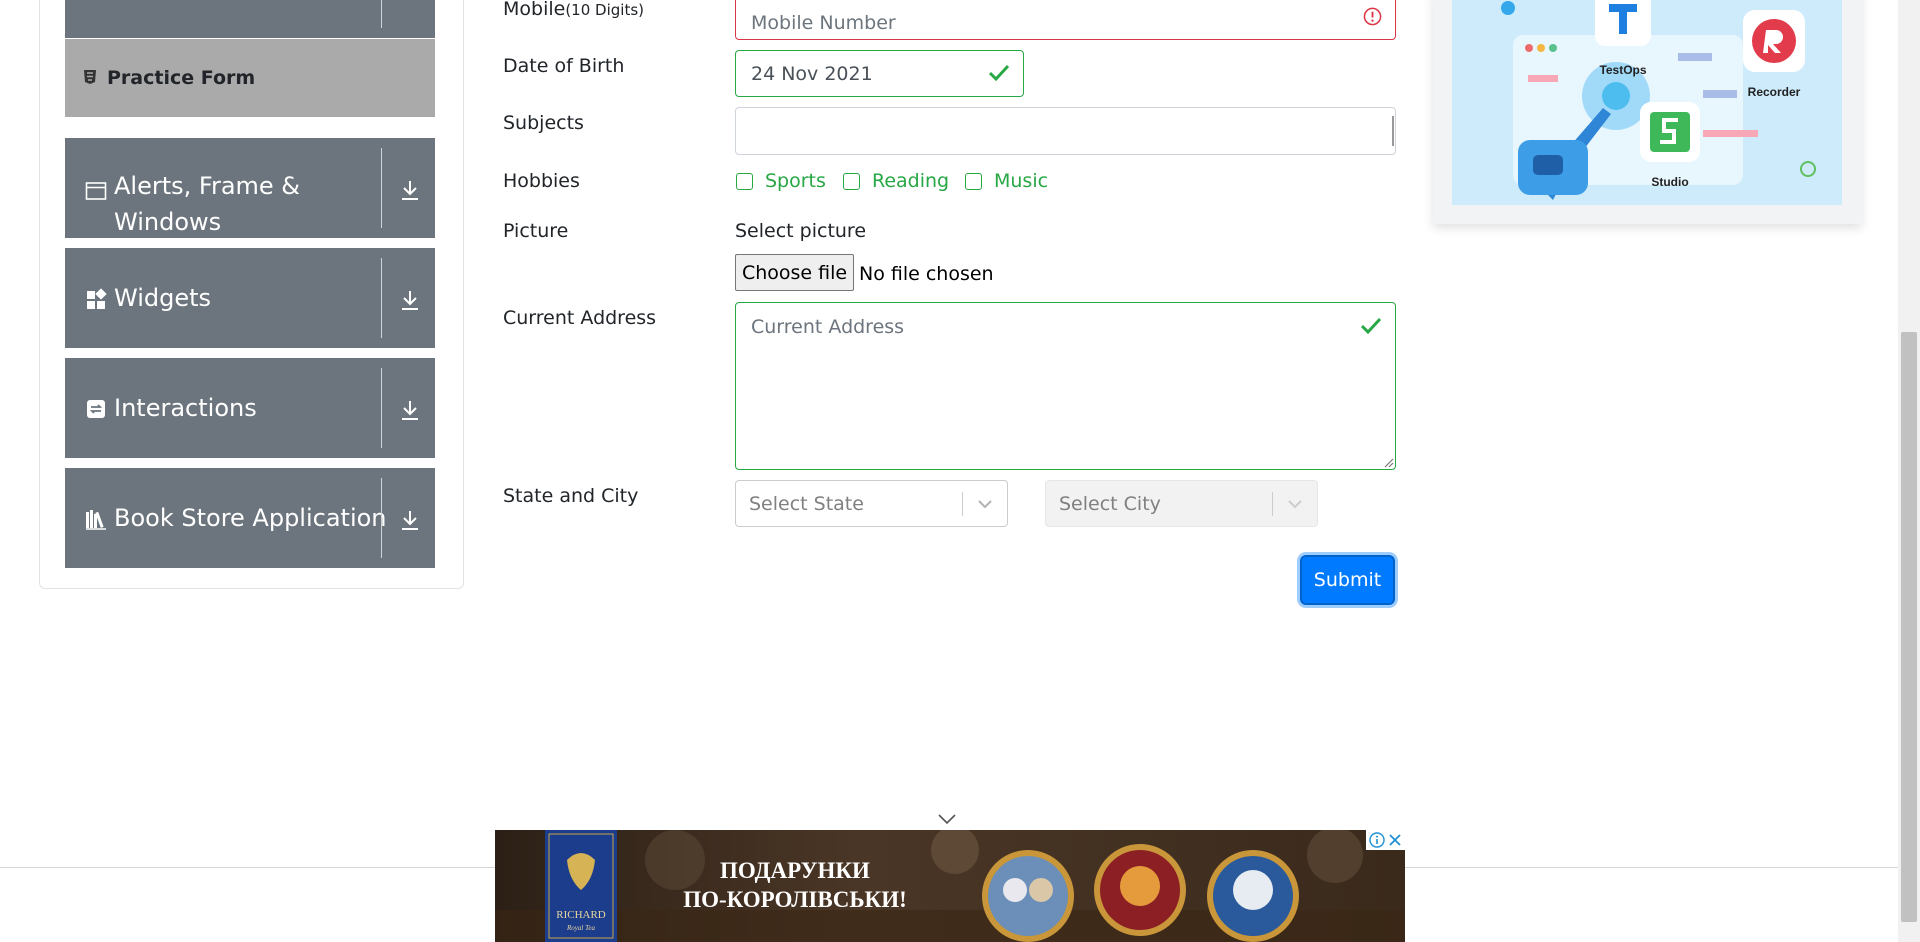 The image size is (1920, 942). I want to click on books-icon, so click(96, 520).